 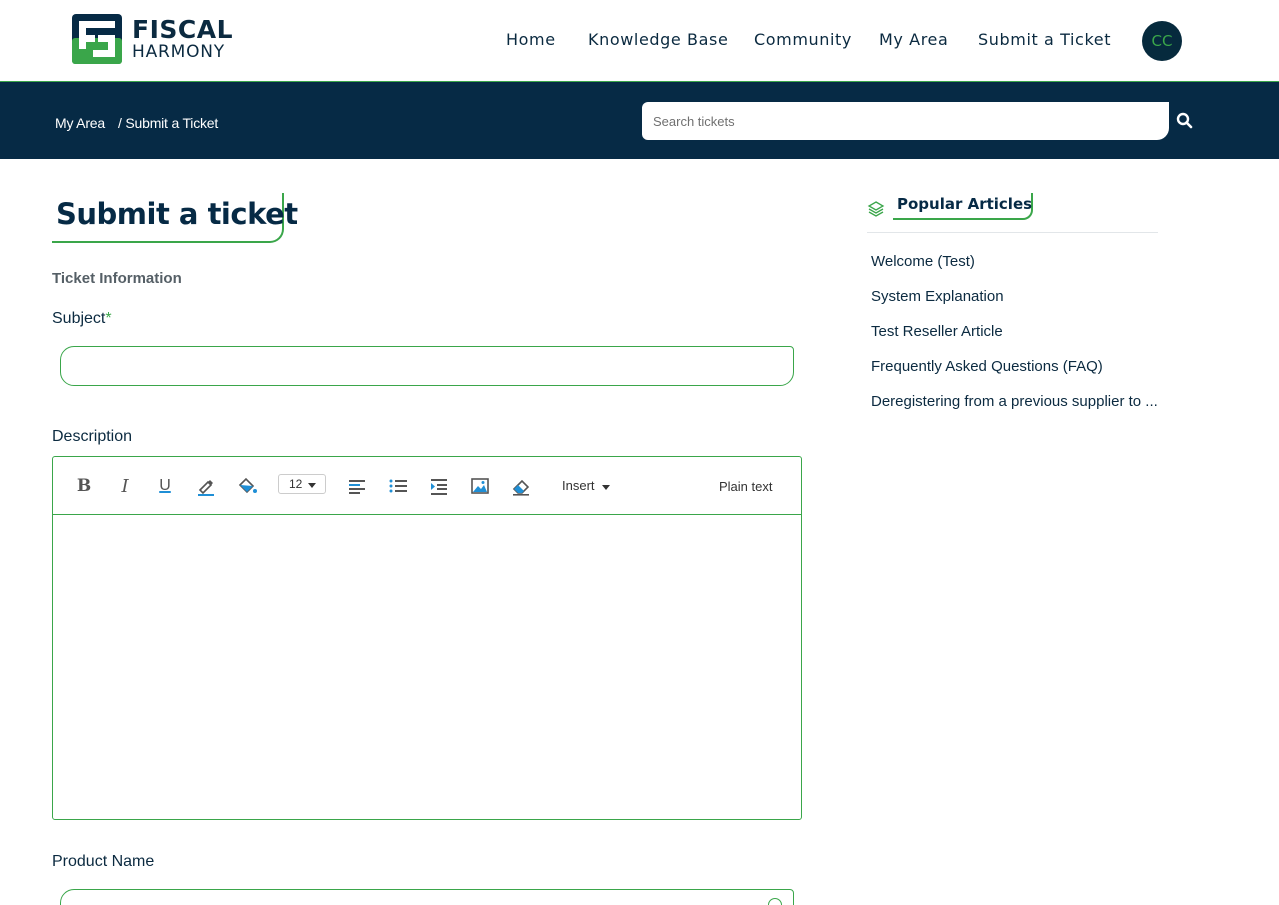 What do you see at coordinates (1016, 331) in the screenshot?
I see `article-link: Test Reseller Article` at bounding box center [1016, 331].